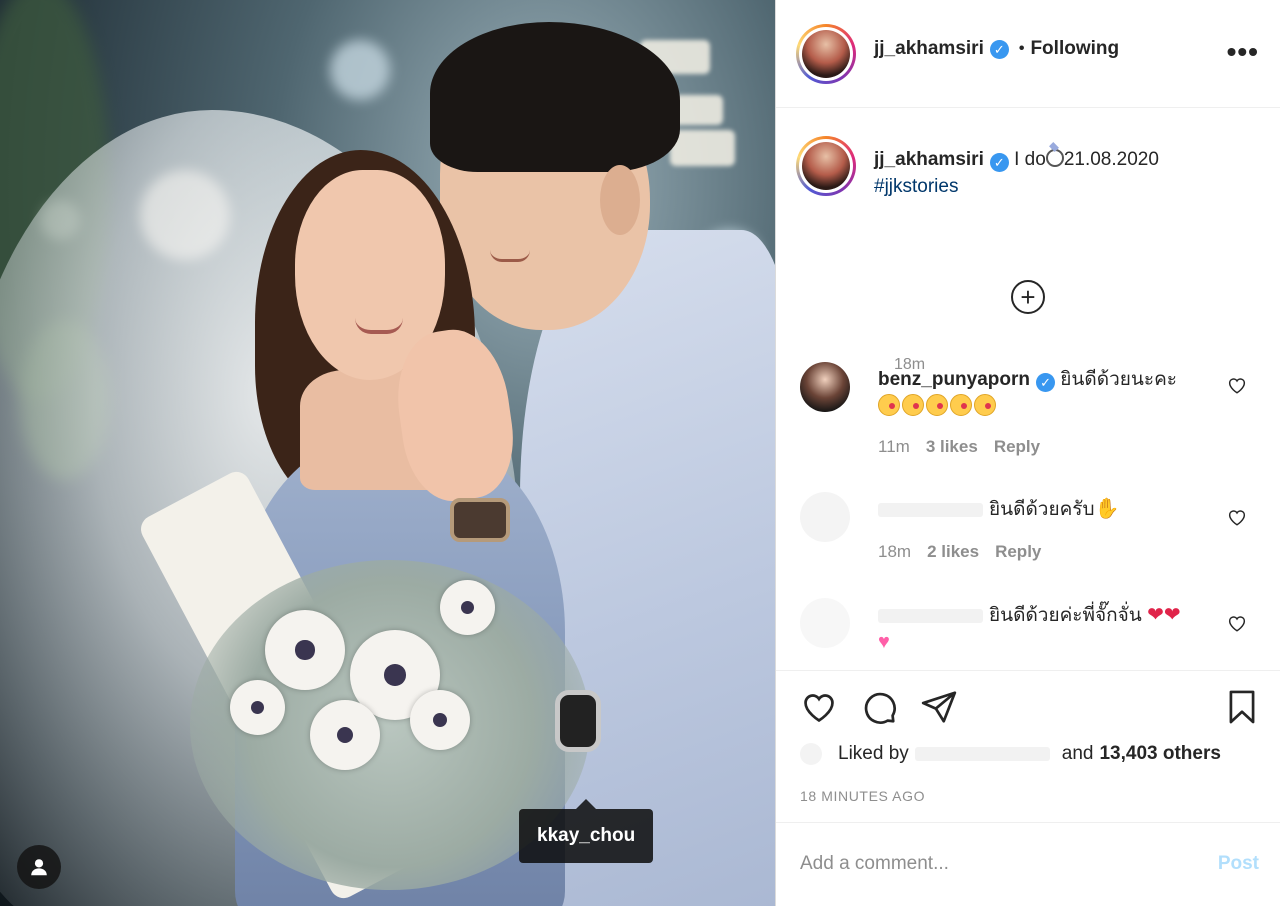 The image size is (1280, 906). I want to click on likes-count: 13,403 others, so click(1159, 754).